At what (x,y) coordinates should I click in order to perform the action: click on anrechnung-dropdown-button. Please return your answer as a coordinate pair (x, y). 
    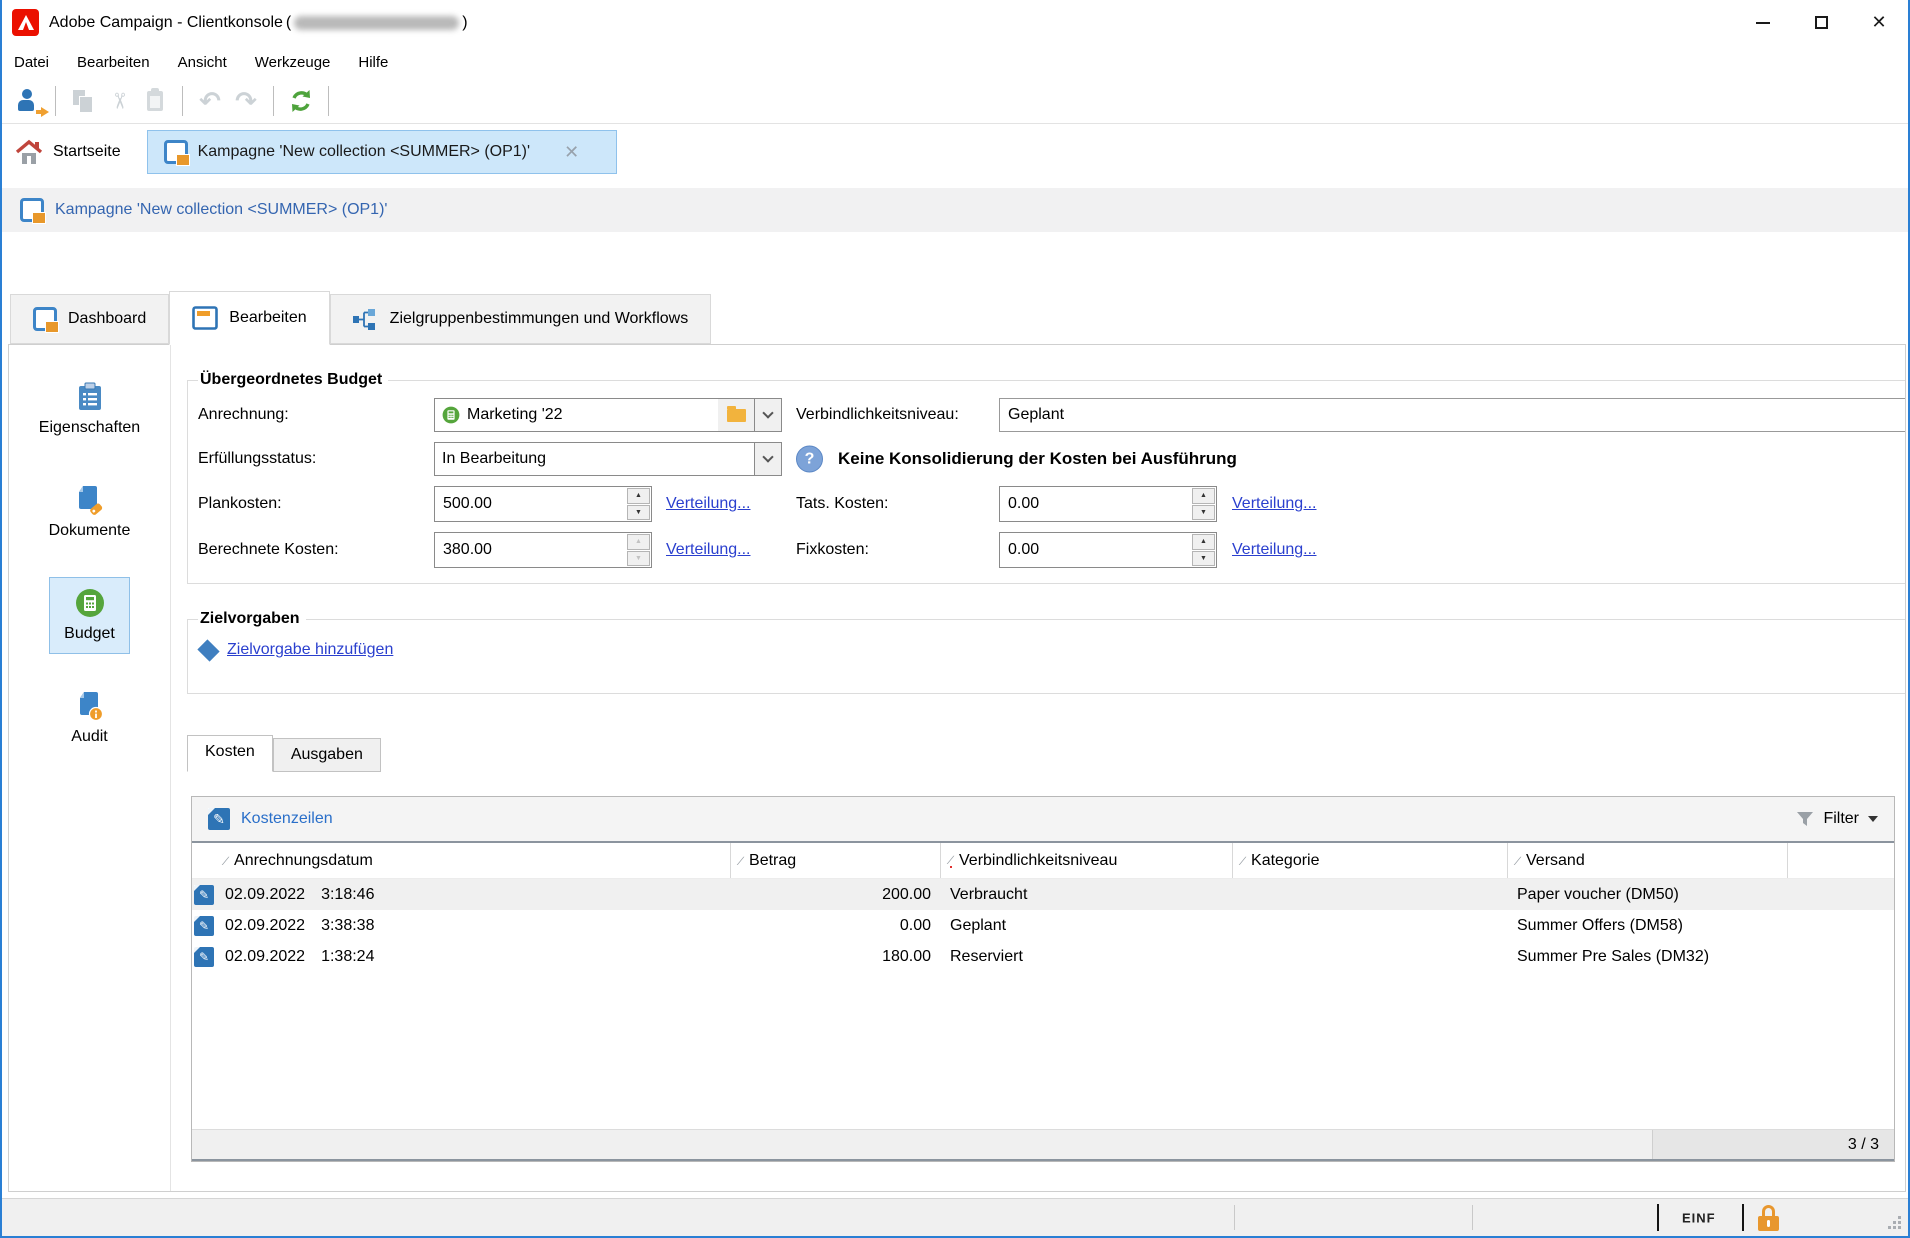
    Looking at the image, I should click on (767, 415).